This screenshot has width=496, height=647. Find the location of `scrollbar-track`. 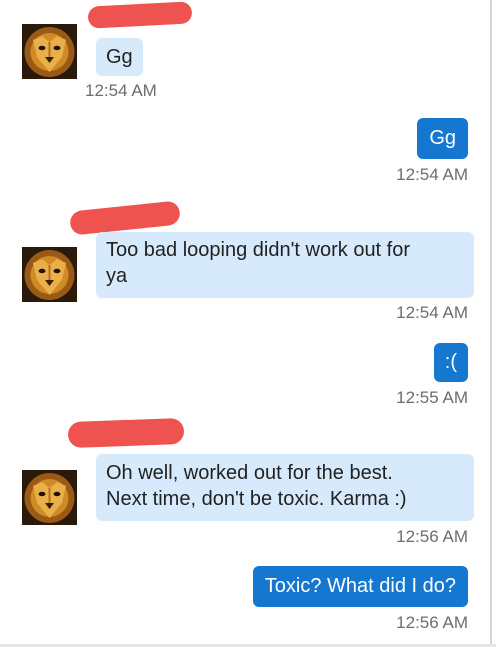

scrollbar-track is located at coordinates (491, 323).